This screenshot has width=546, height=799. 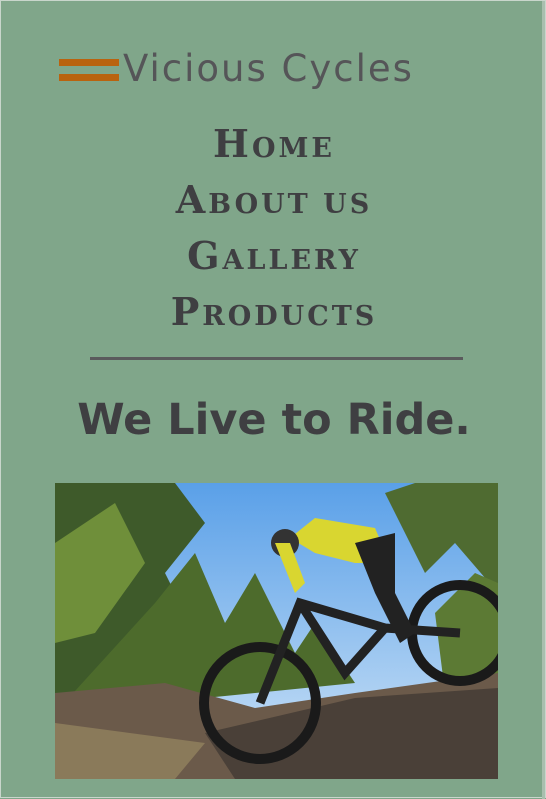 I want to click on nav-about-initial: A, so click(x=192, y=199).